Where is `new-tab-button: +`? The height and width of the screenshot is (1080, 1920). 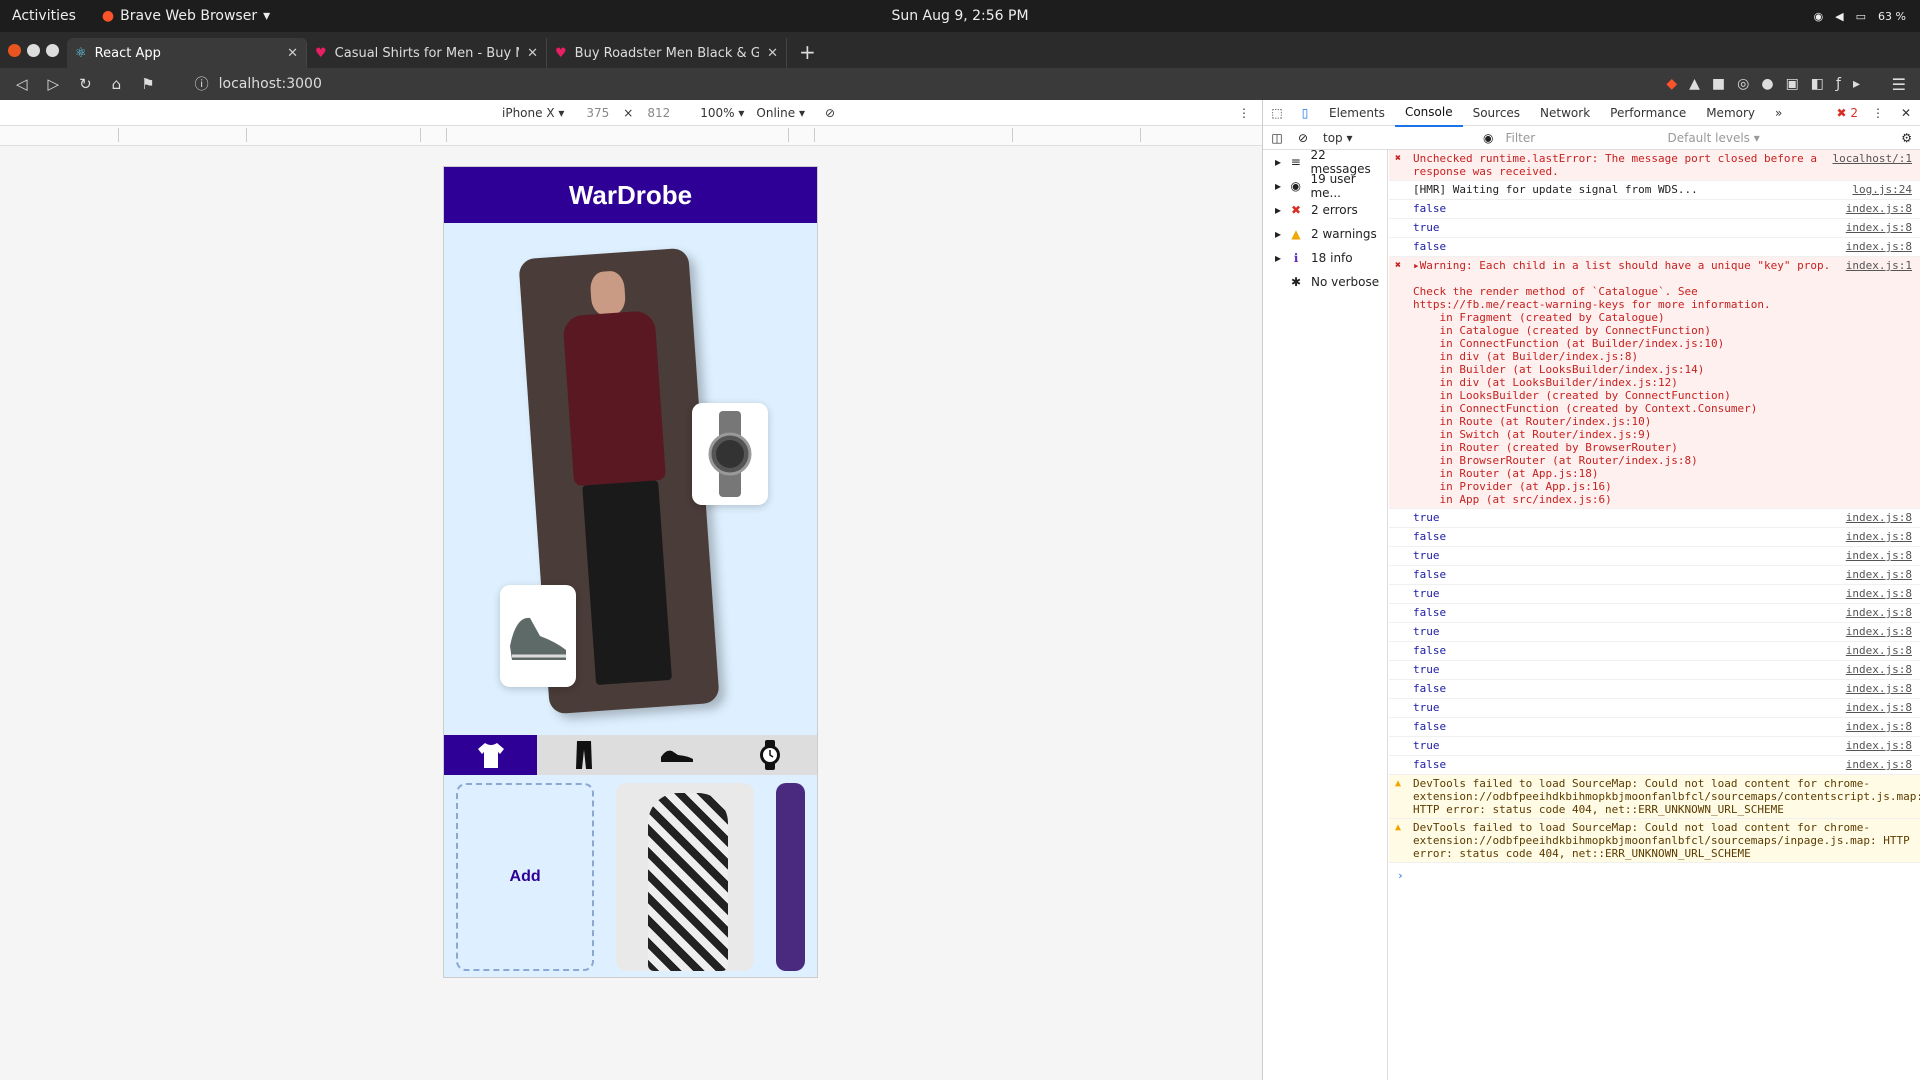 new-tab-button: + is located at coordinates (807, 54).